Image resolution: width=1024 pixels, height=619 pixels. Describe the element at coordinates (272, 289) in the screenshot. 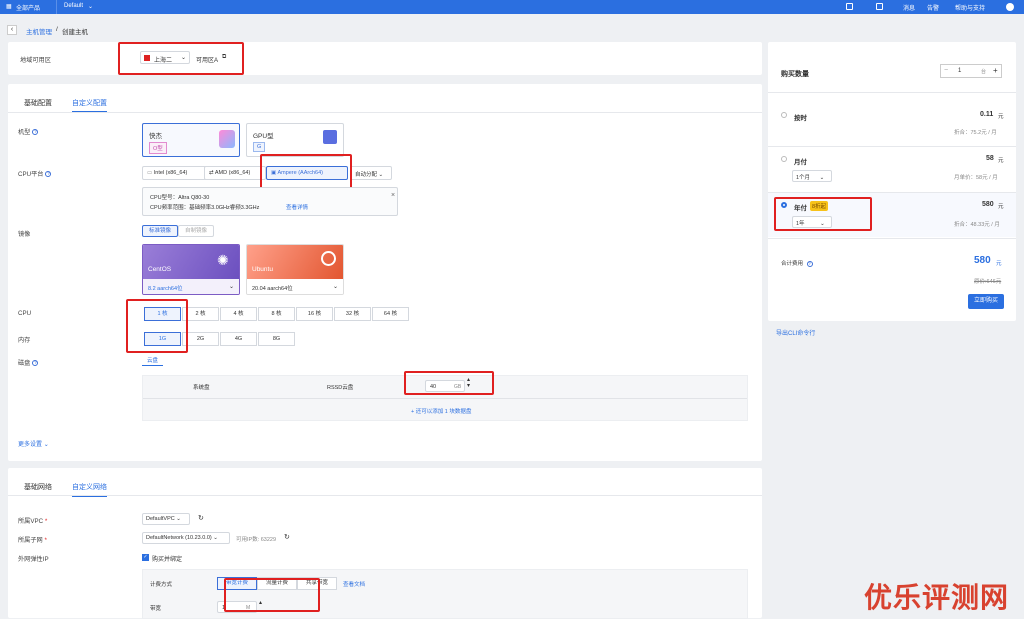

I see `image-version: 20.04 aarch64位` at that location.